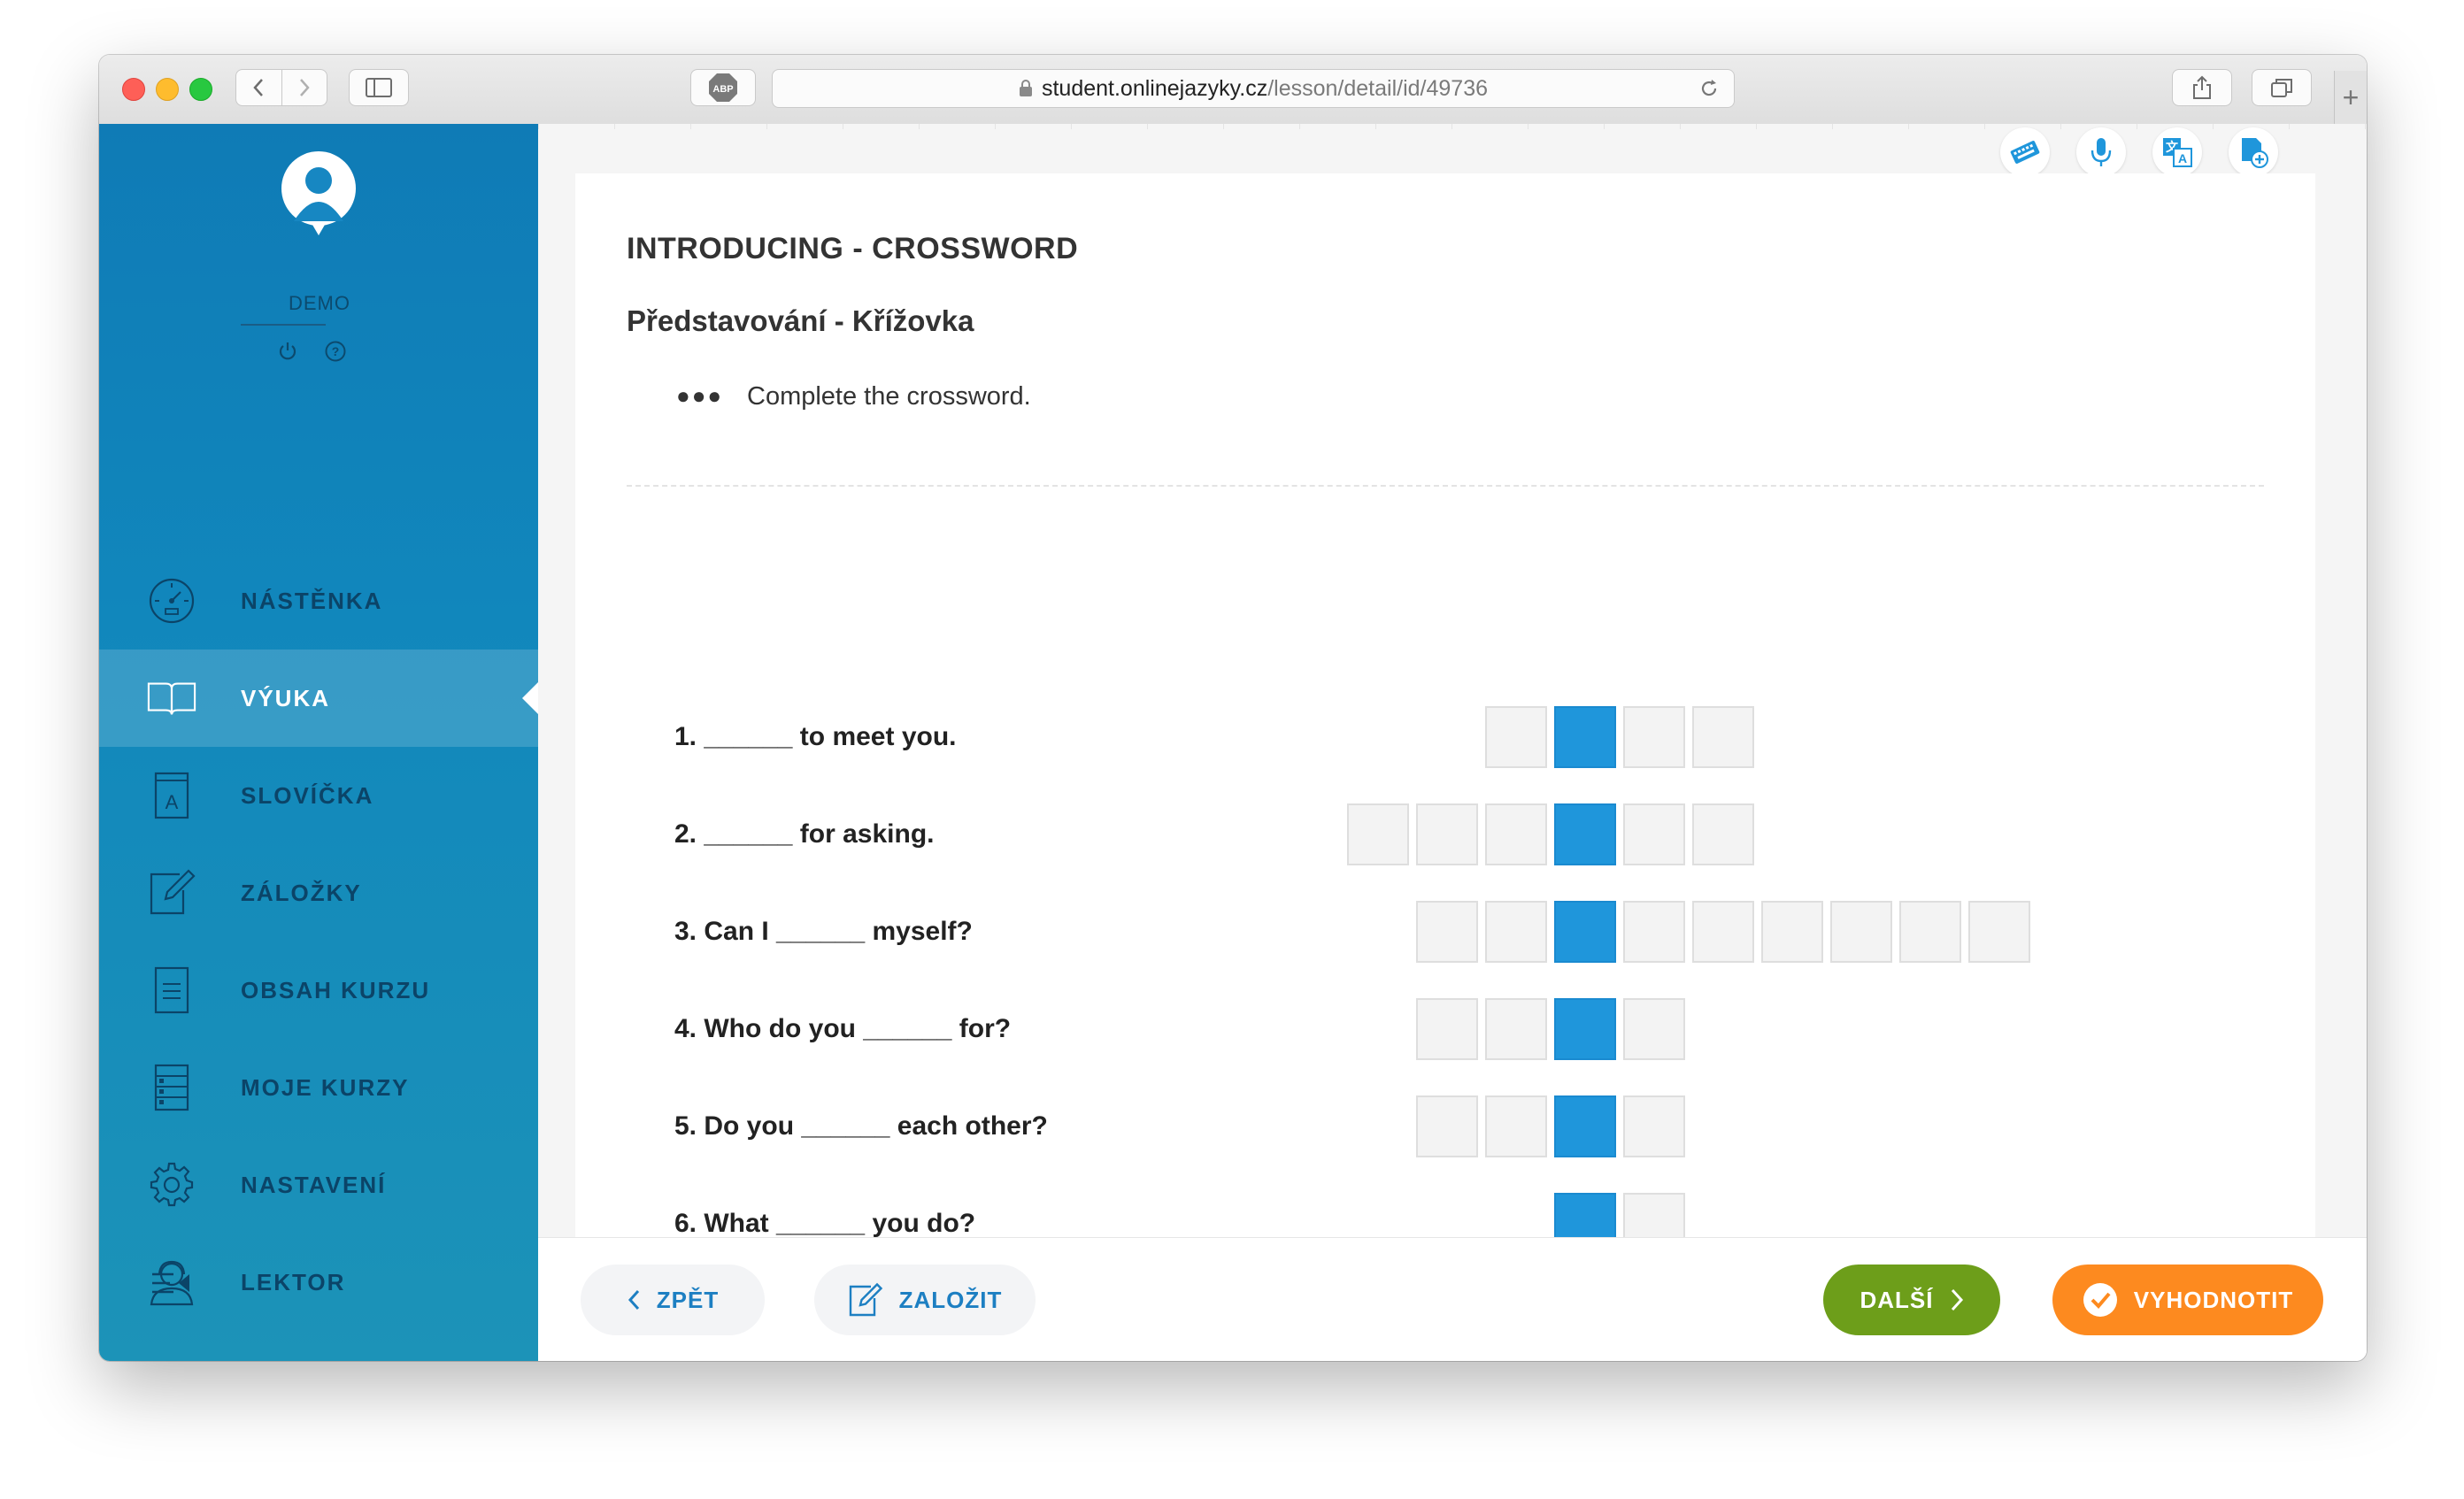 The image size is (2464, 1499). What do you see at coordinates (173, 892) in the screenshot?
I see `bookmark-edit-icon` at bounding box center [173, 892].